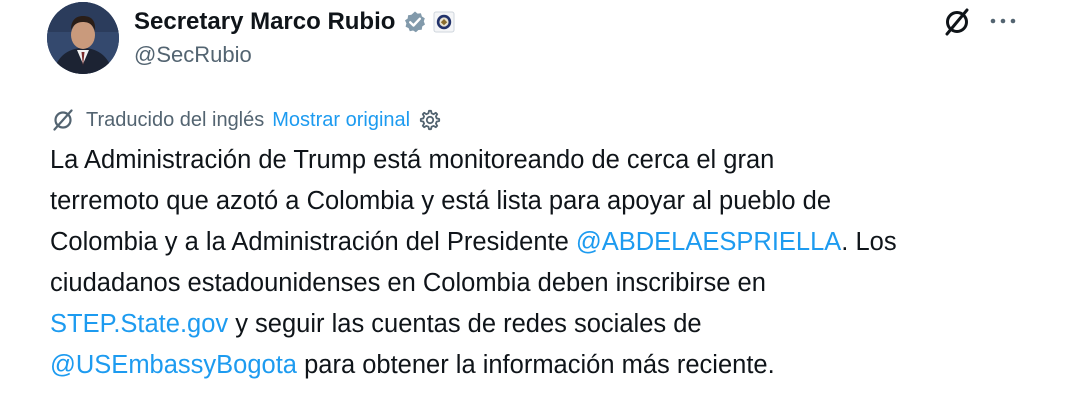 This screenshot has height=412, width=1080. I want to click on author-name-row: Secretary Marco Rubio, so click(294, 22).